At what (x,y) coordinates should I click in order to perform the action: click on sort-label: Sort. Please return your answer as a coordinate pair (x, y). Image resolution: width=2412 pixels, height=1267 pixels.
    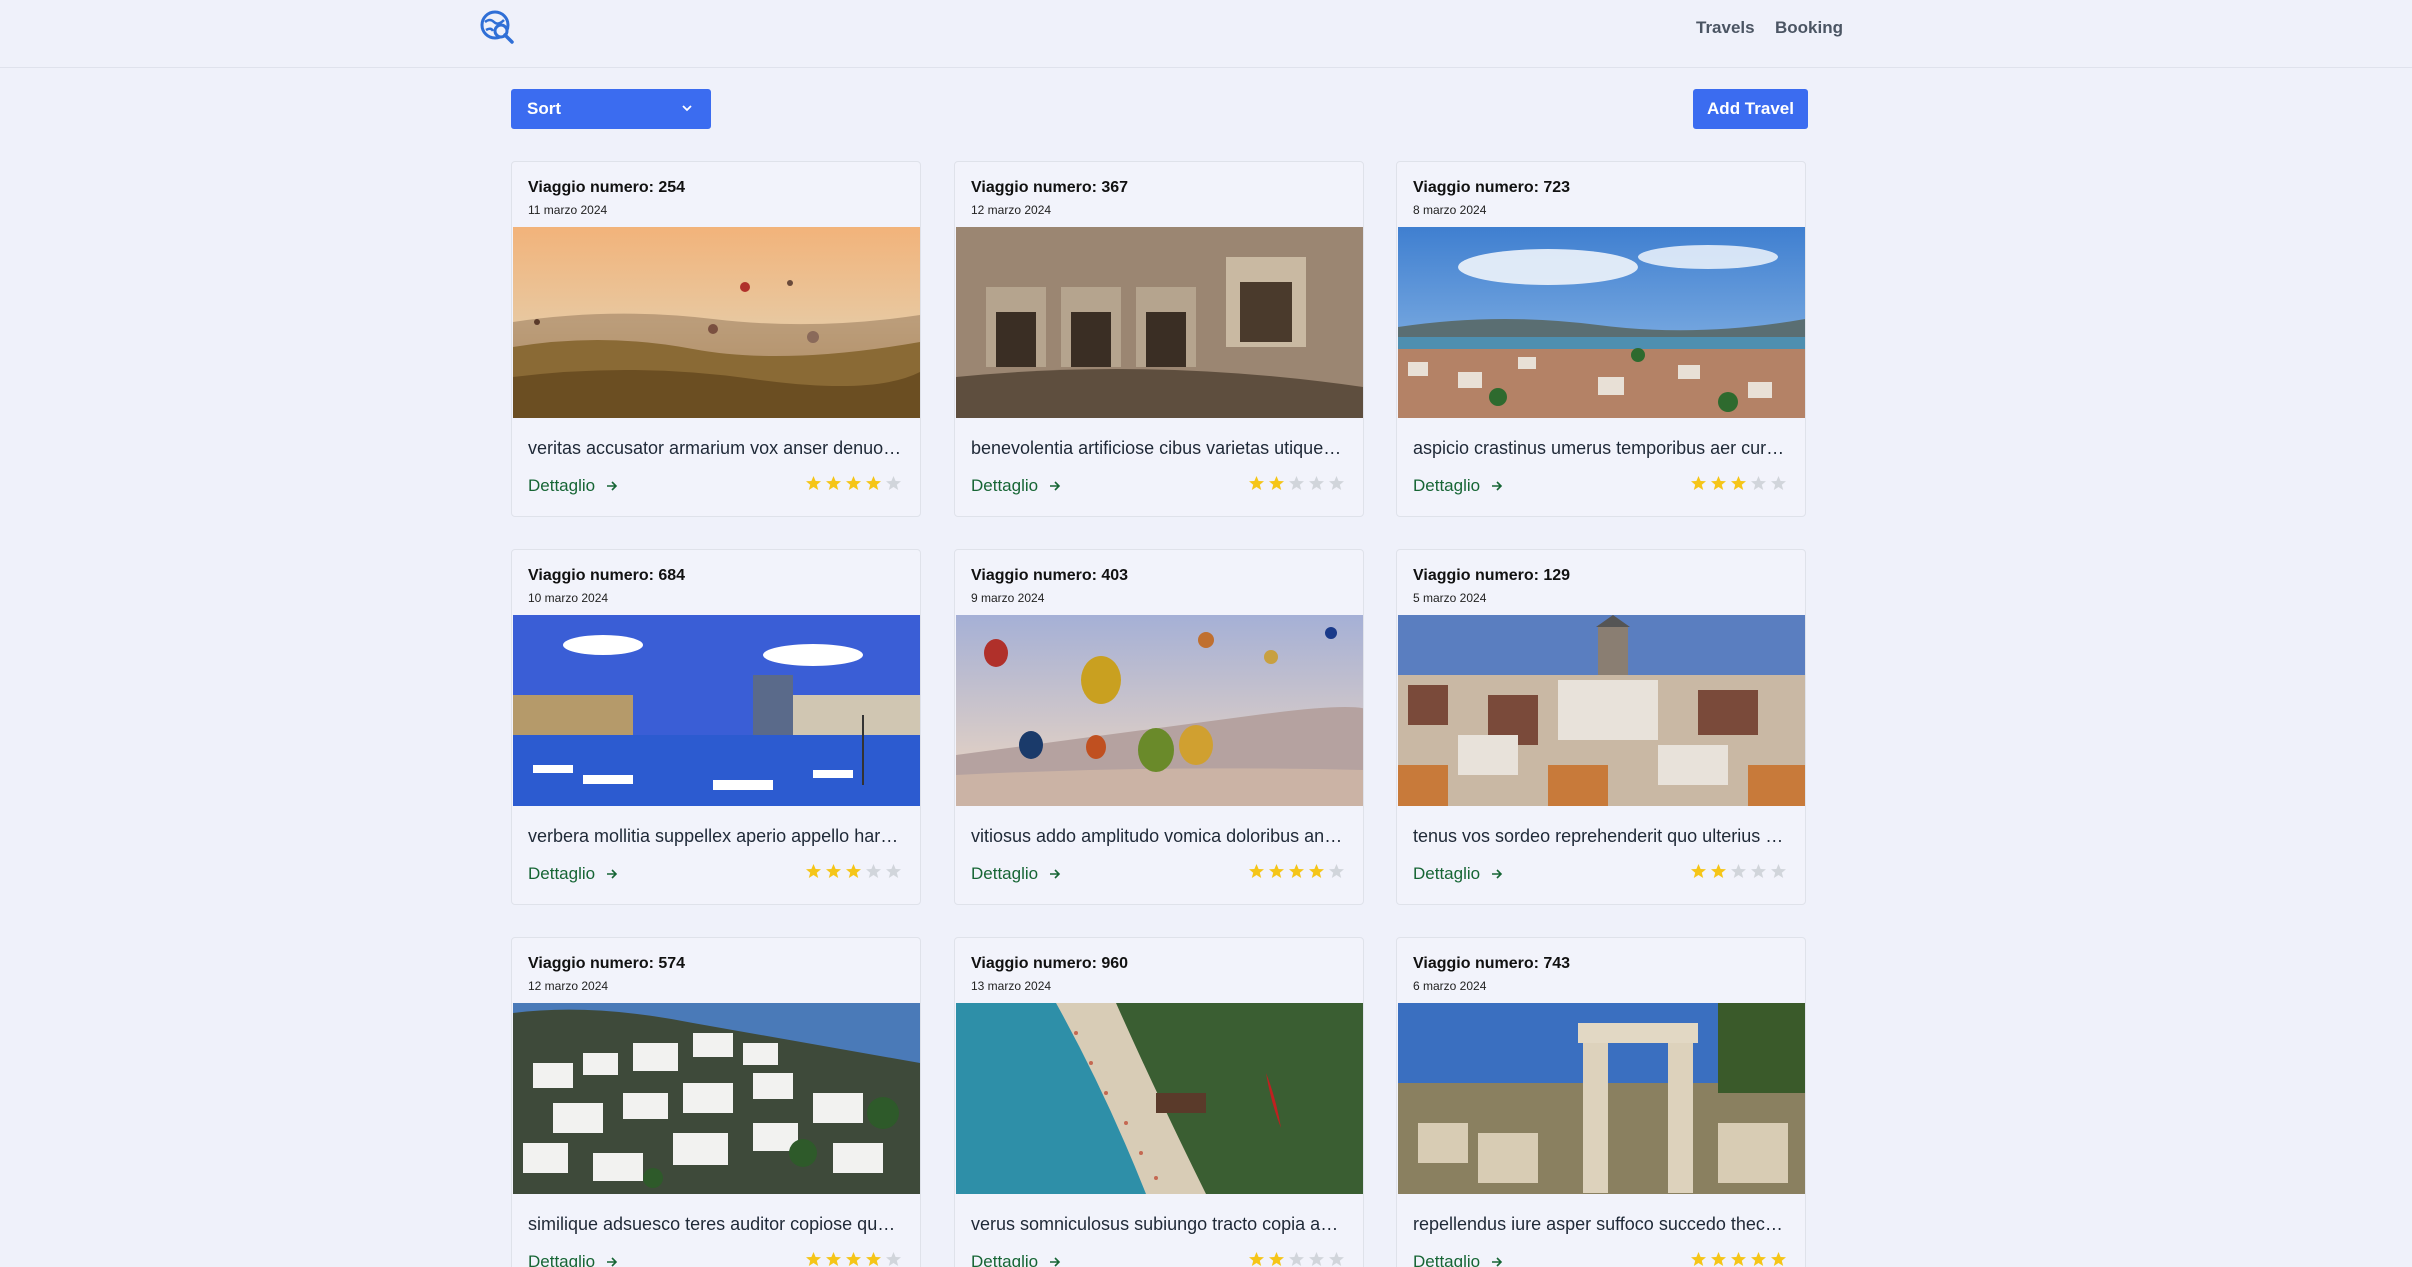
    Looking at the image, I should click on (544, 108).